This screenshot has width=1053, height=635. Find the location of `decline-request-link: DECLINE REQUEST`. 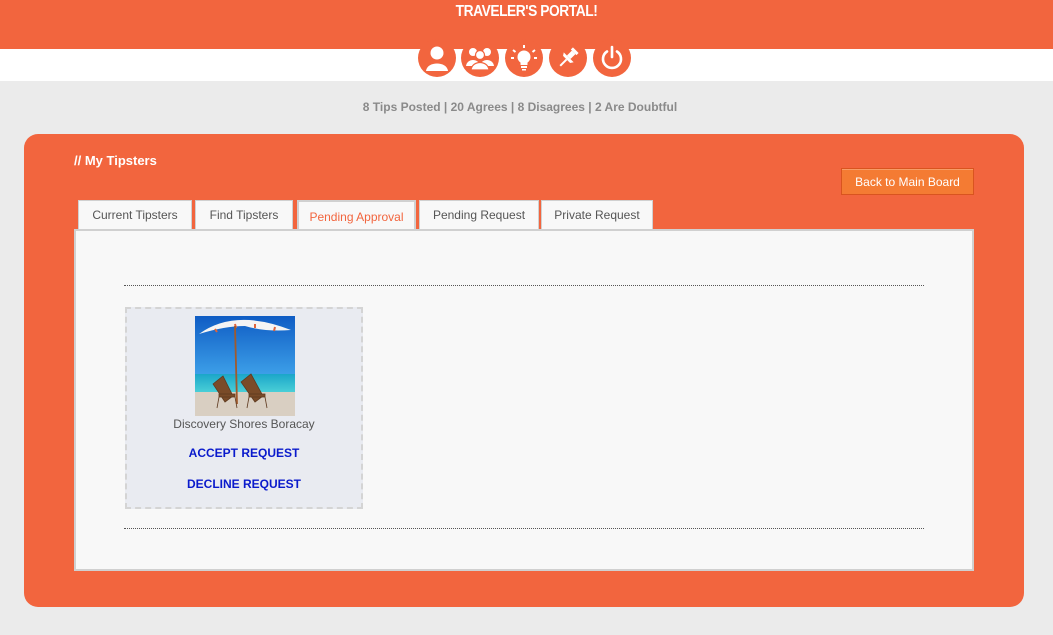

decline-request-link: DECLINE REQUEST is located at coordinates (244, 484).